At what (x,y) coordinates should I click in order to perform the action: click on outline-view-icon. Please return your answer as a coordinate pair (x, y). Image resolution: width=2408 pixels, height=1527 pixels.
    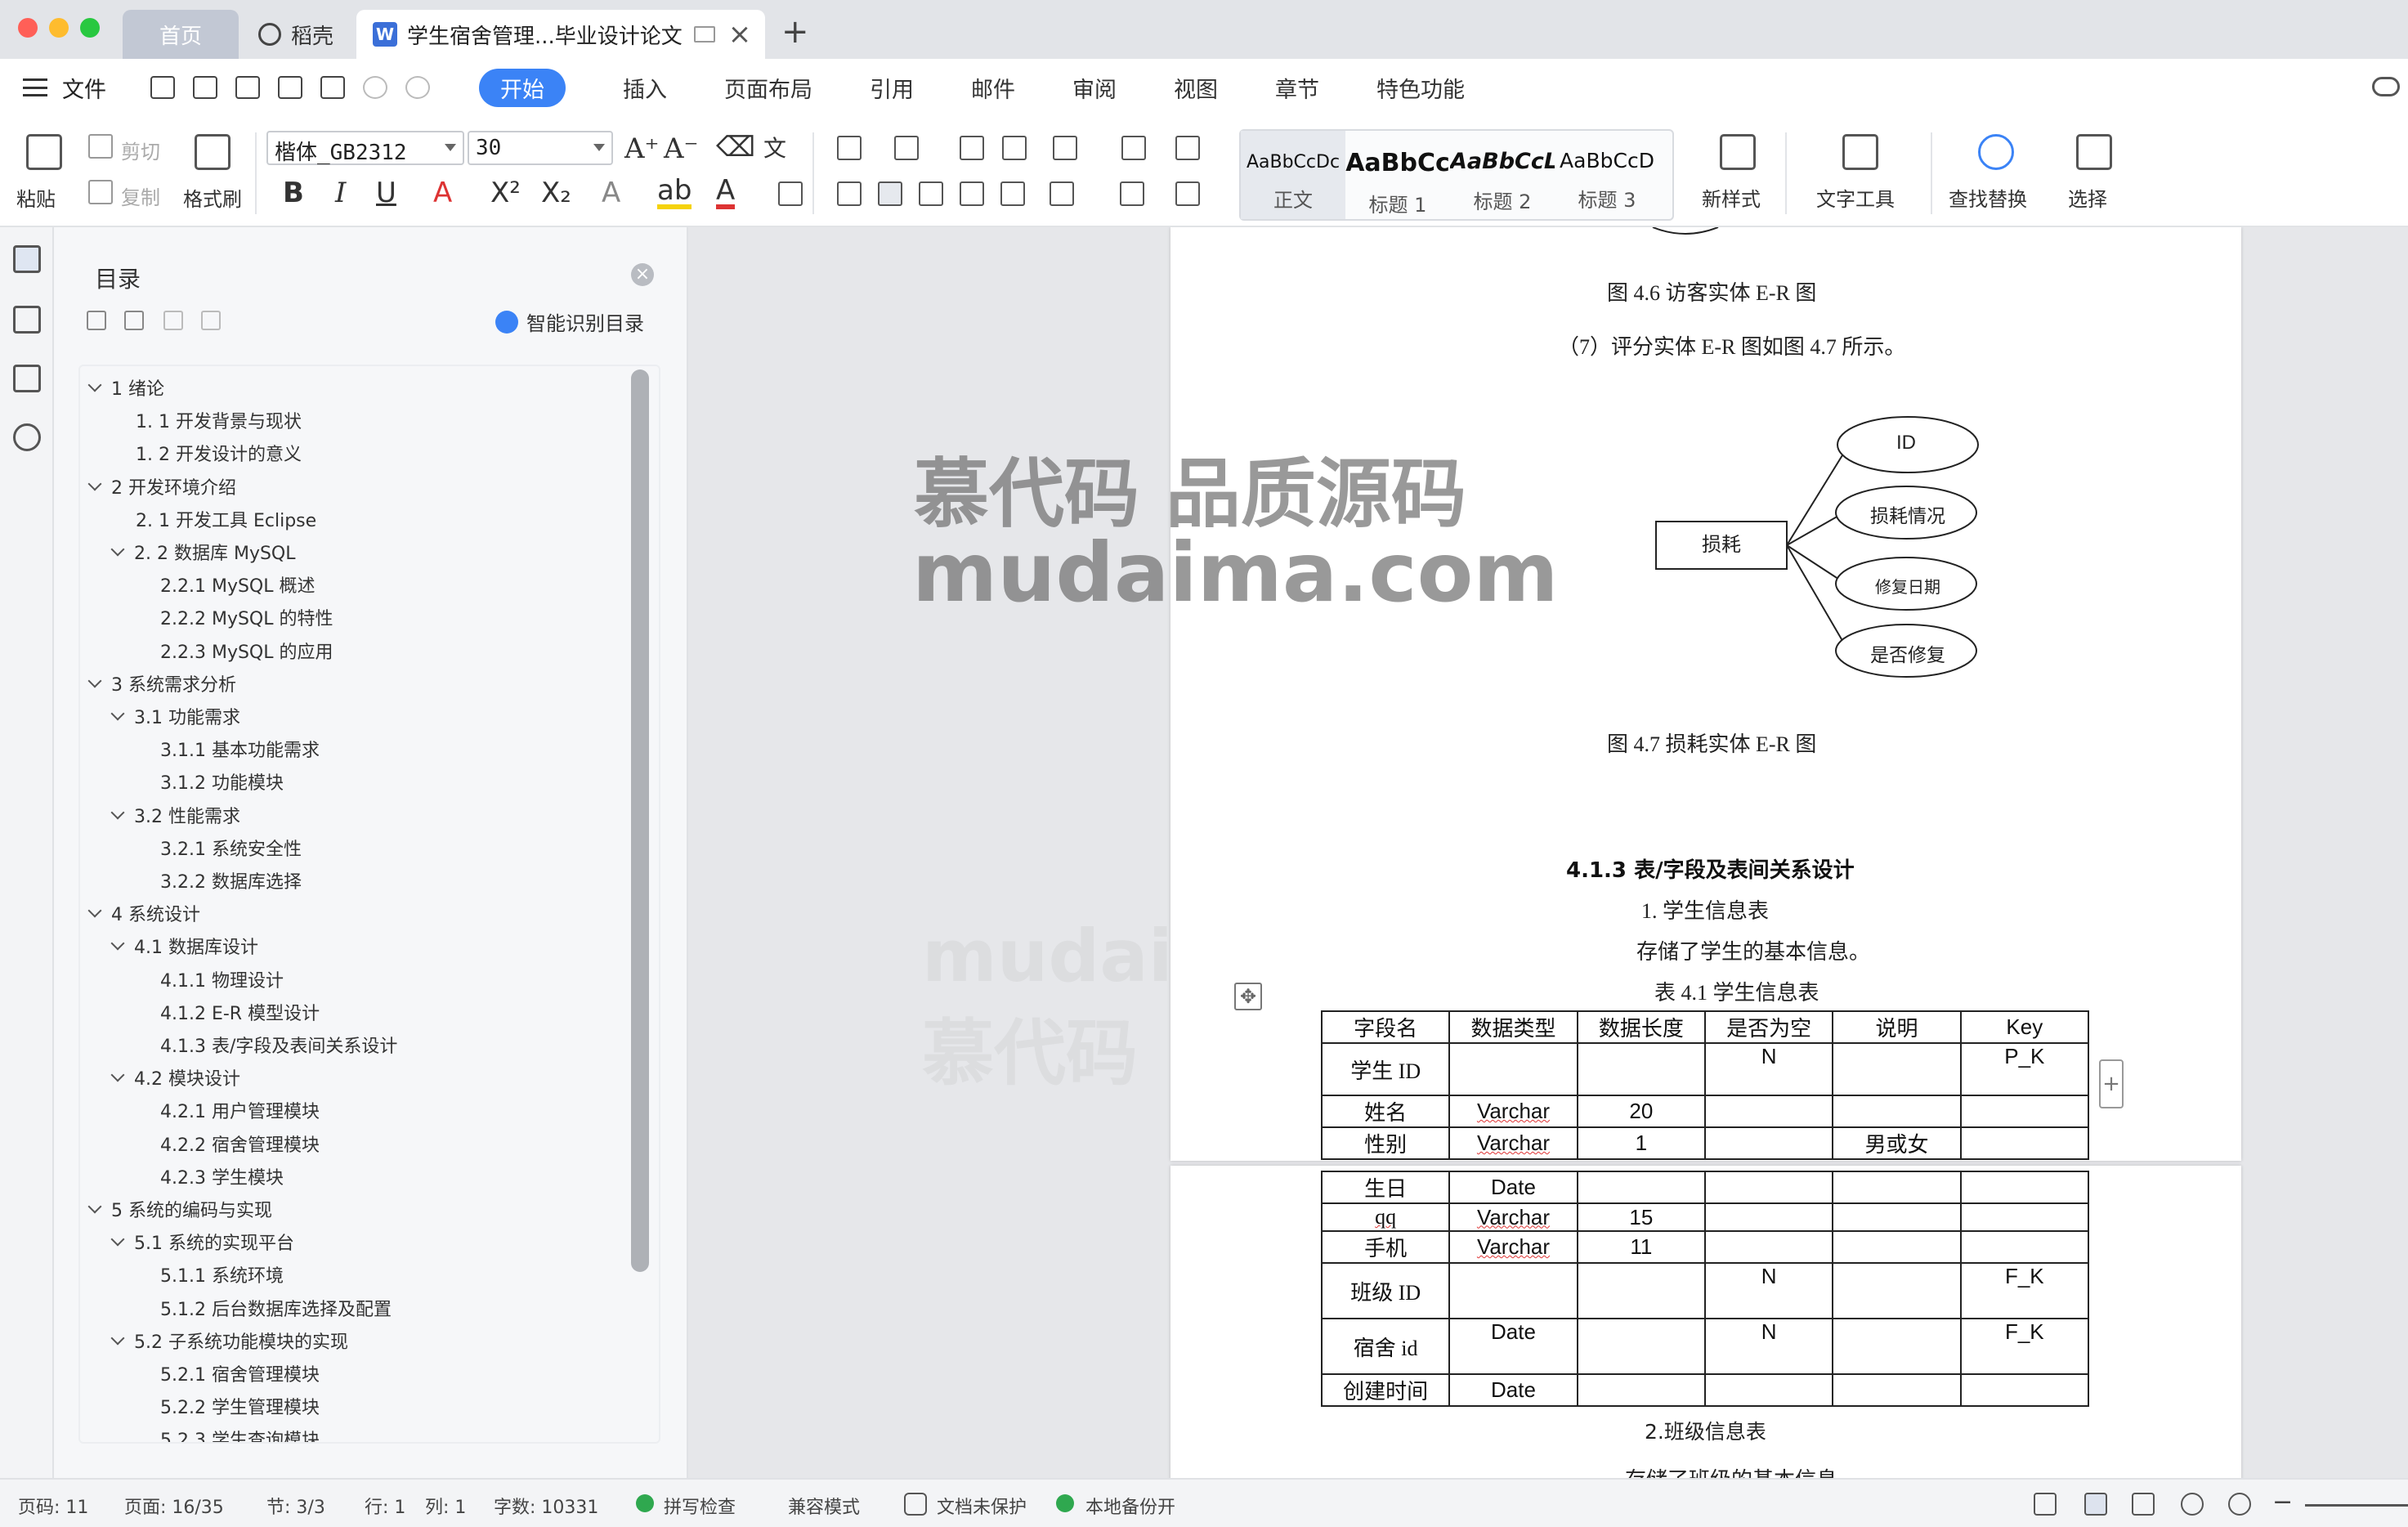
    Looking at the image, I should click on (2144, 1504).